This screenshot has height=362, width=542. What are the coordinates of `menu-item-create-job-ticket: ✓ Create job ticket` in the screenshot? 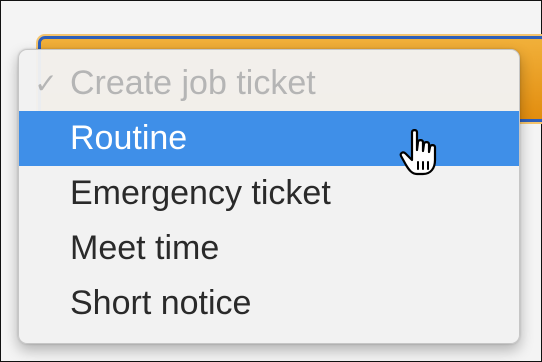 It's located at (269, 83).